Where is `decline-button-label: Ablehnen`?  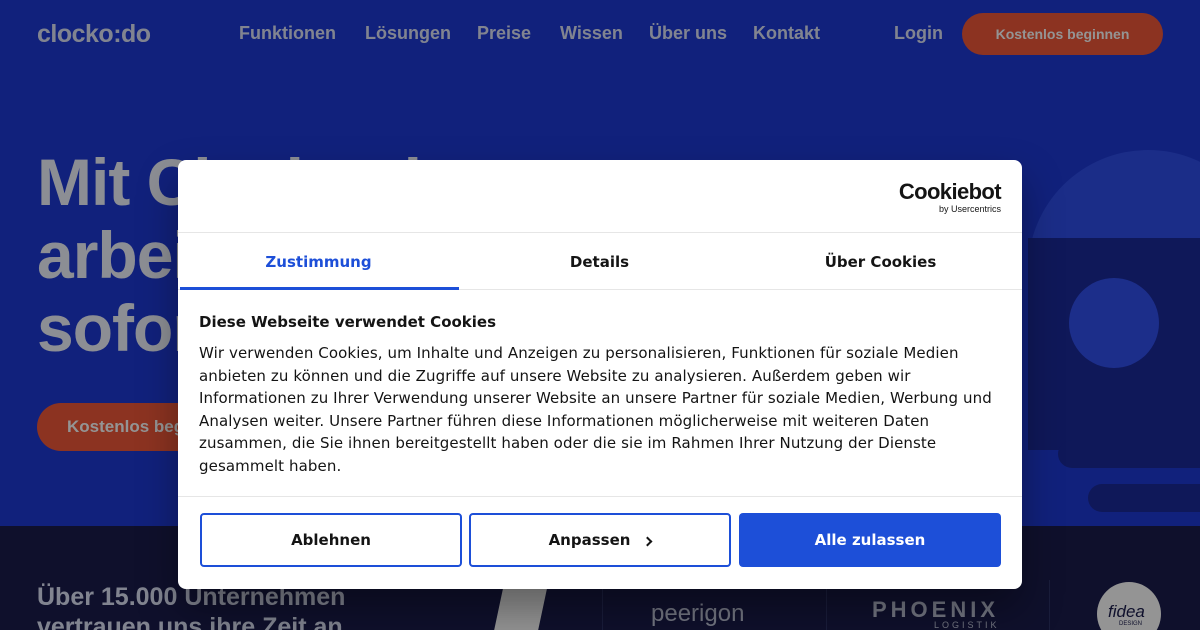 decline-button-label: Ablehnen is located at coordinates (331, 540).